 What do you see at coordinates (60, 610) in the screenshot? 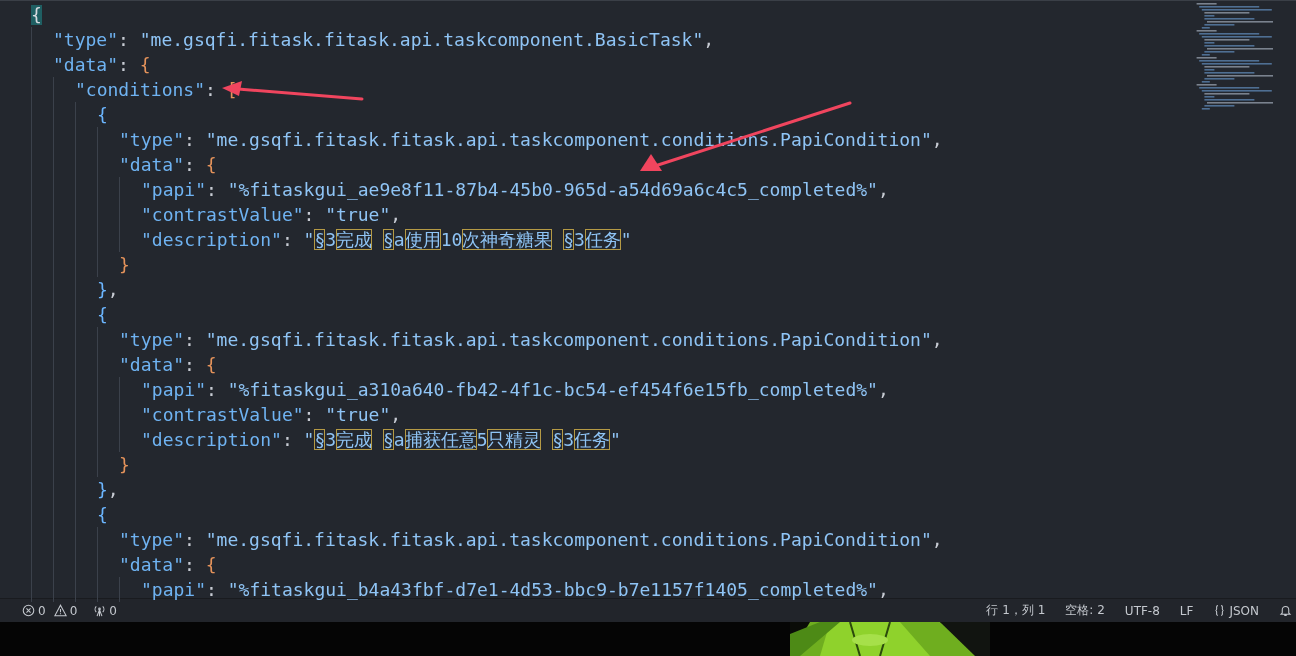
I see `warning-icon` at bounding box center [60, 610].